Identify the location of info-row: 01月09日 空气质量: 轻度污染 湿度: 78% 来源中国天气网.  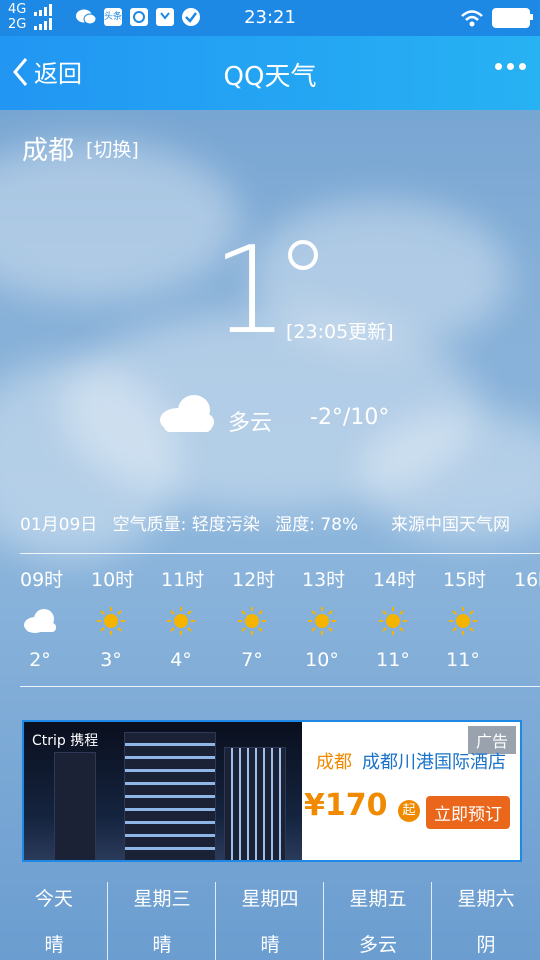
(270, 522).